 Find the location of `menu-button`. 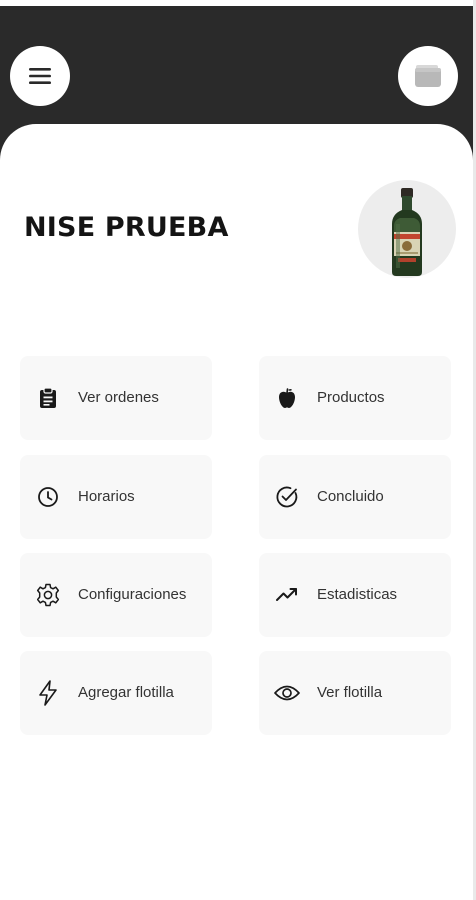

menu-button is located at coordinates (40, 76).